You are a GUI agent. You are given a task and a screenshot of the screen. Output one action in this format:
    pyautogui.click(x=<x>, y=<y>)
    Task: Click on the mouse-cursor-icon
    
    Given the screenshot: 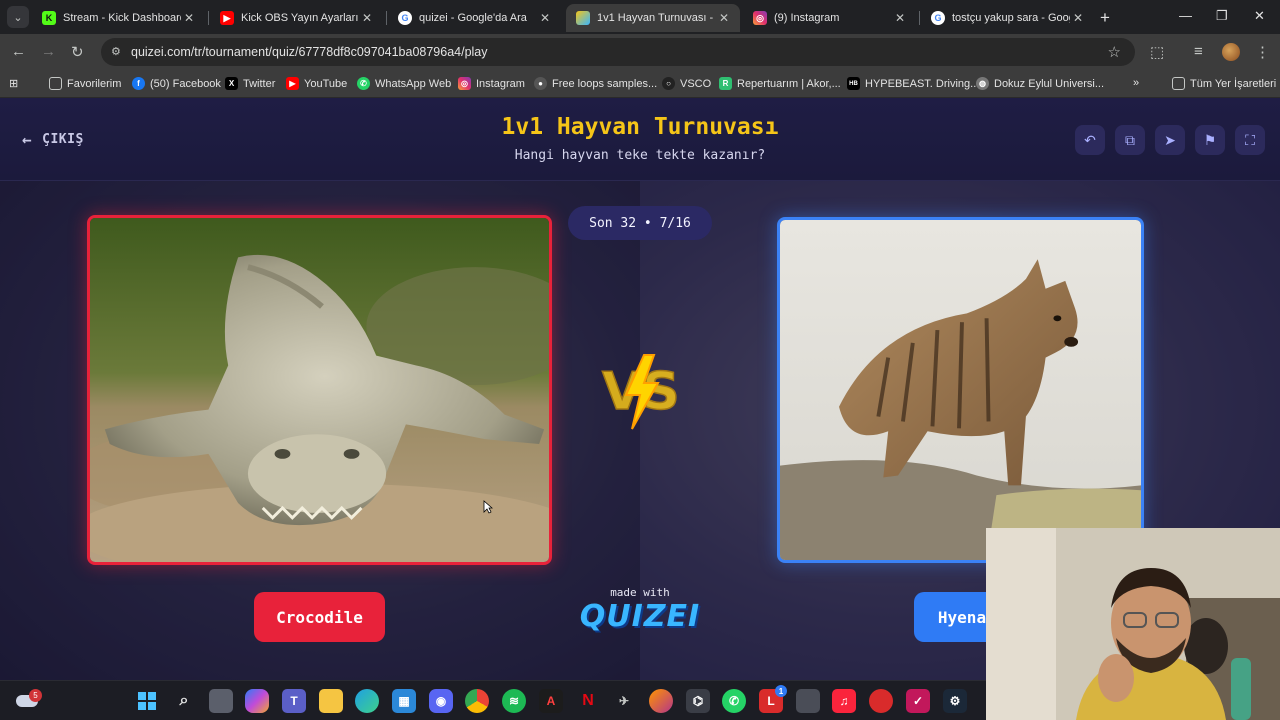 What is the action you would take?
    pyautogui.click(x=488, y=507)
    